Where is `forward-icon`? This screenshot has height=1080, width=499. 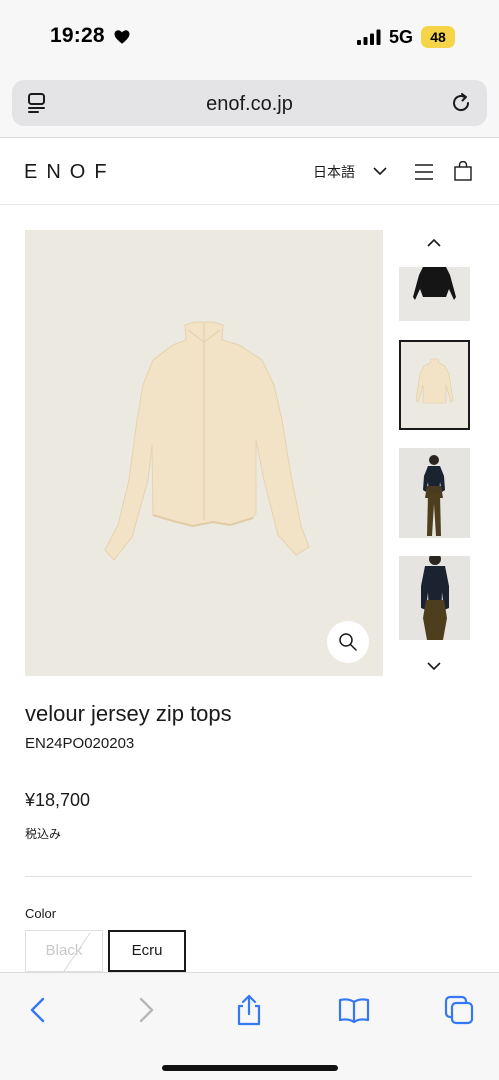 forward-icon is located at coordinates (145, 1010).